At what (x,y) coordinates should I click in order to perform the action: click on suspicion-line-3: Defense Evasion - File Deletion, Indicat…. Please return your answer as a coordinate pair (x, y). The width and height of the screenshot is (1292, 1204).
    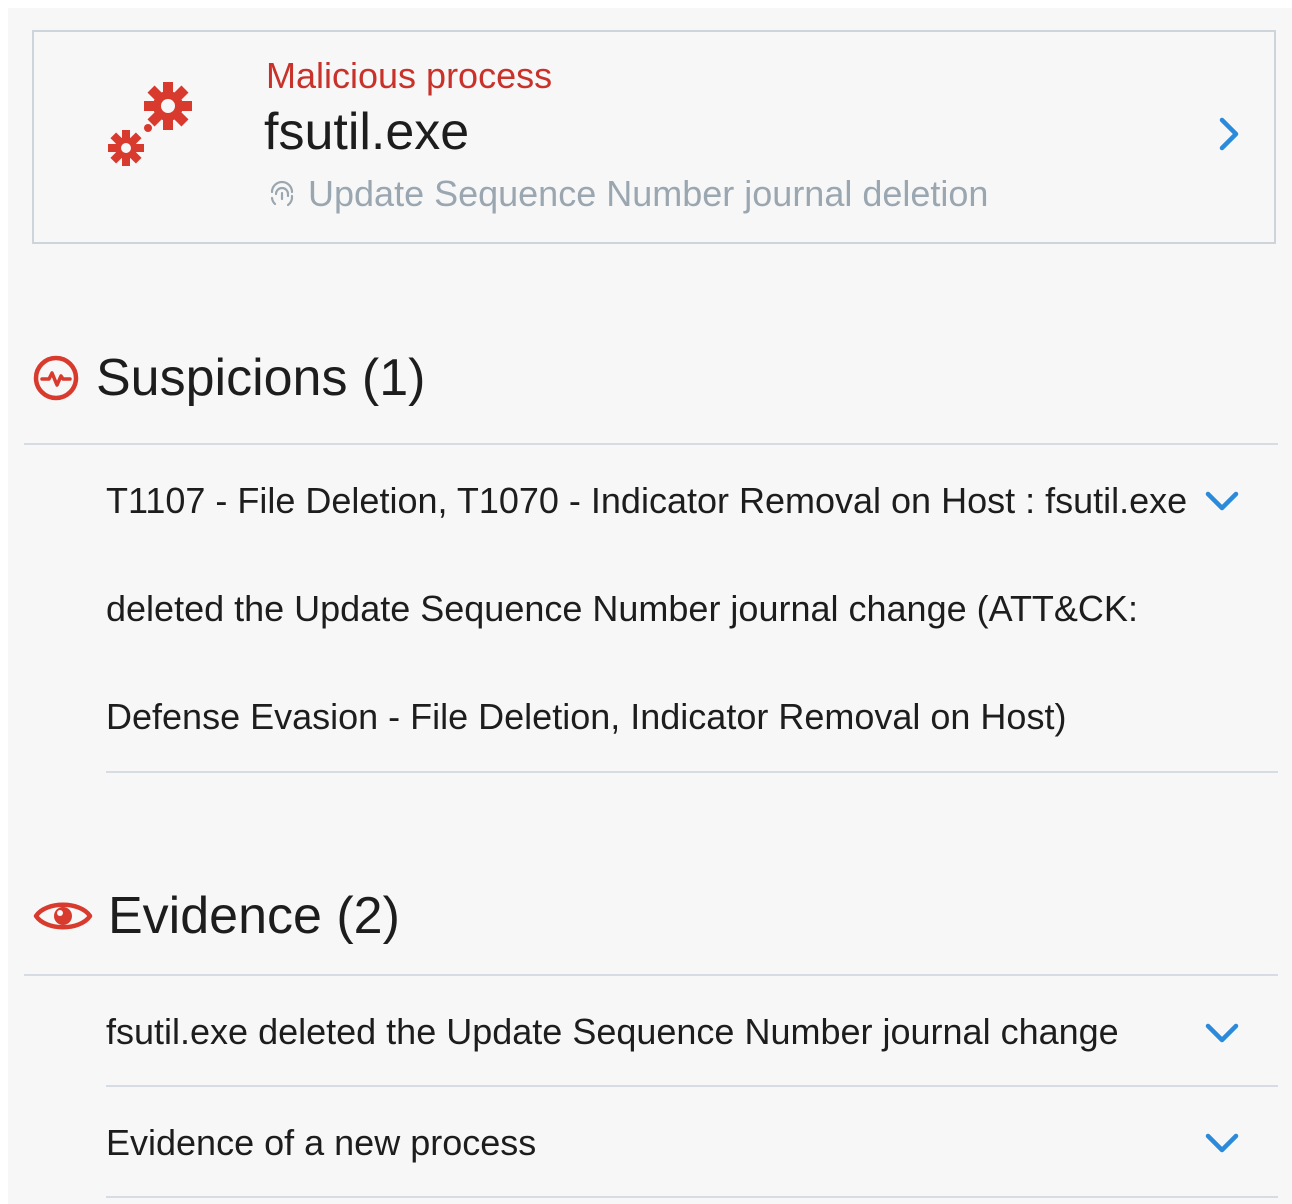
    Looking at the image, I should click on (586, 716).